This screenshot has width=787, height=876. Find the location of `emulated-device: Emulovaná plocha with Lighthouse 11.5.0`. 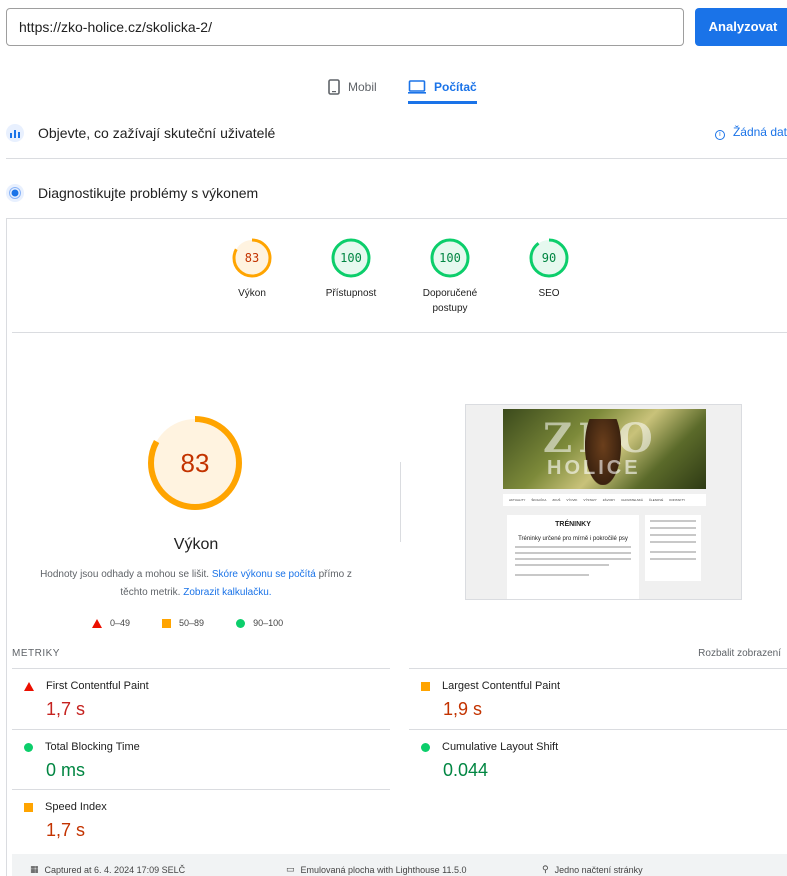

emulated-device: Emulovaná plocha with Lighthouse 11.5.0 is located at coordinates (383, 869).